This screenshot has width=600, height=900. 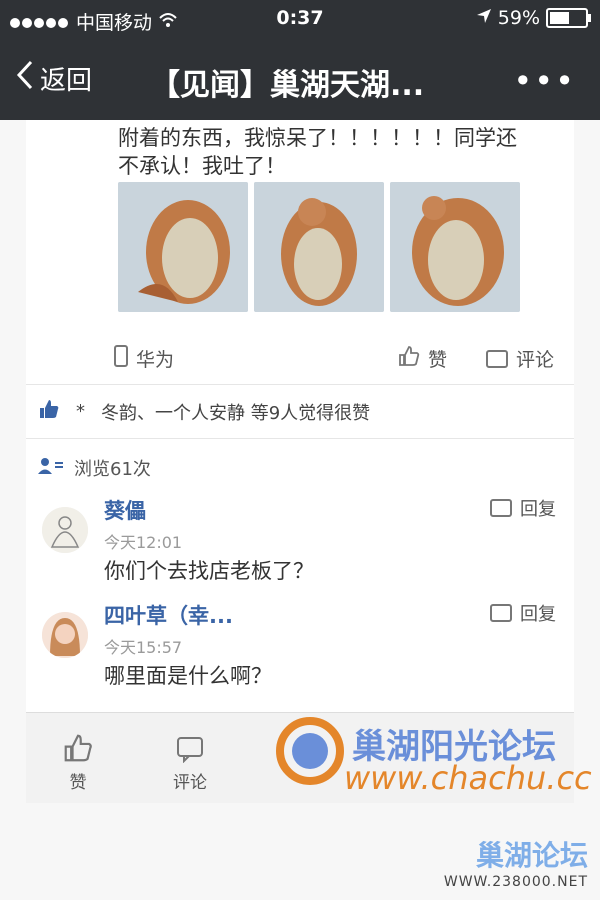 I want to click on bottom-comment-label: 评论, so click(x=190, y=783).